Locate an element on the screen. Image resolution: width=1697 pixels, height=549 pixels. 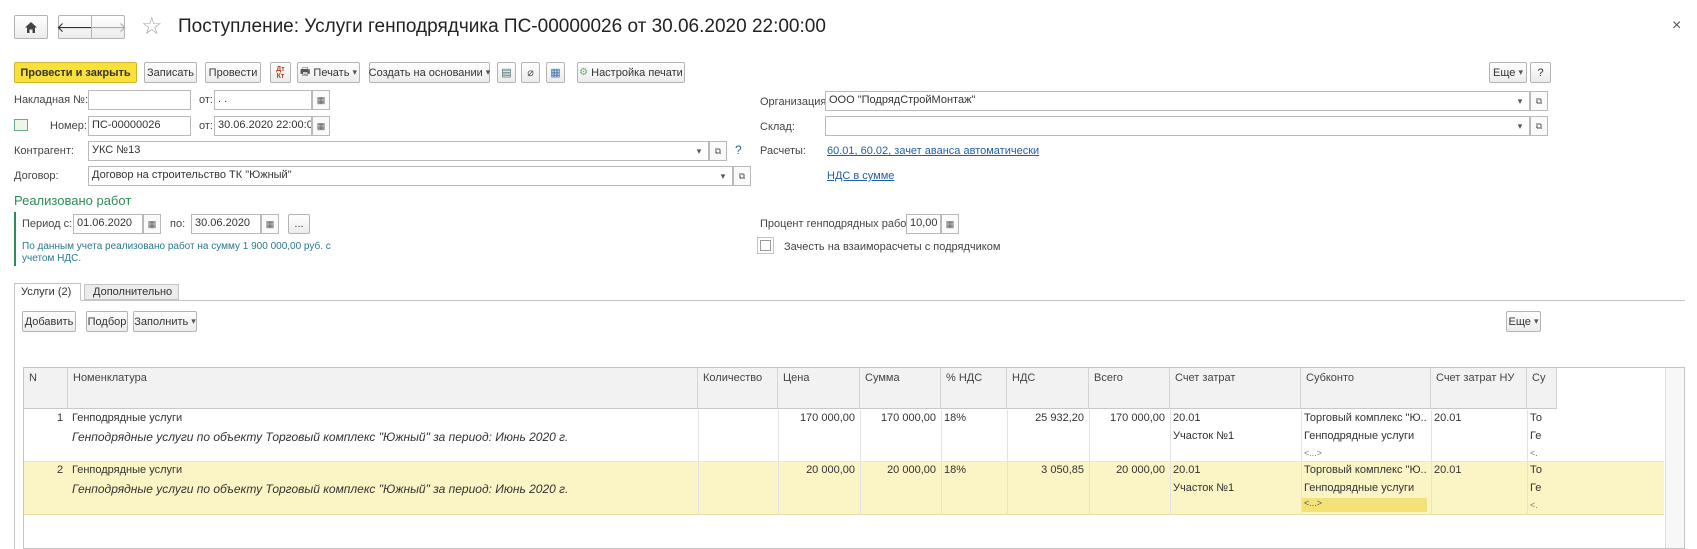
invoice-date-field: . . is located at coordinates (263, 100).